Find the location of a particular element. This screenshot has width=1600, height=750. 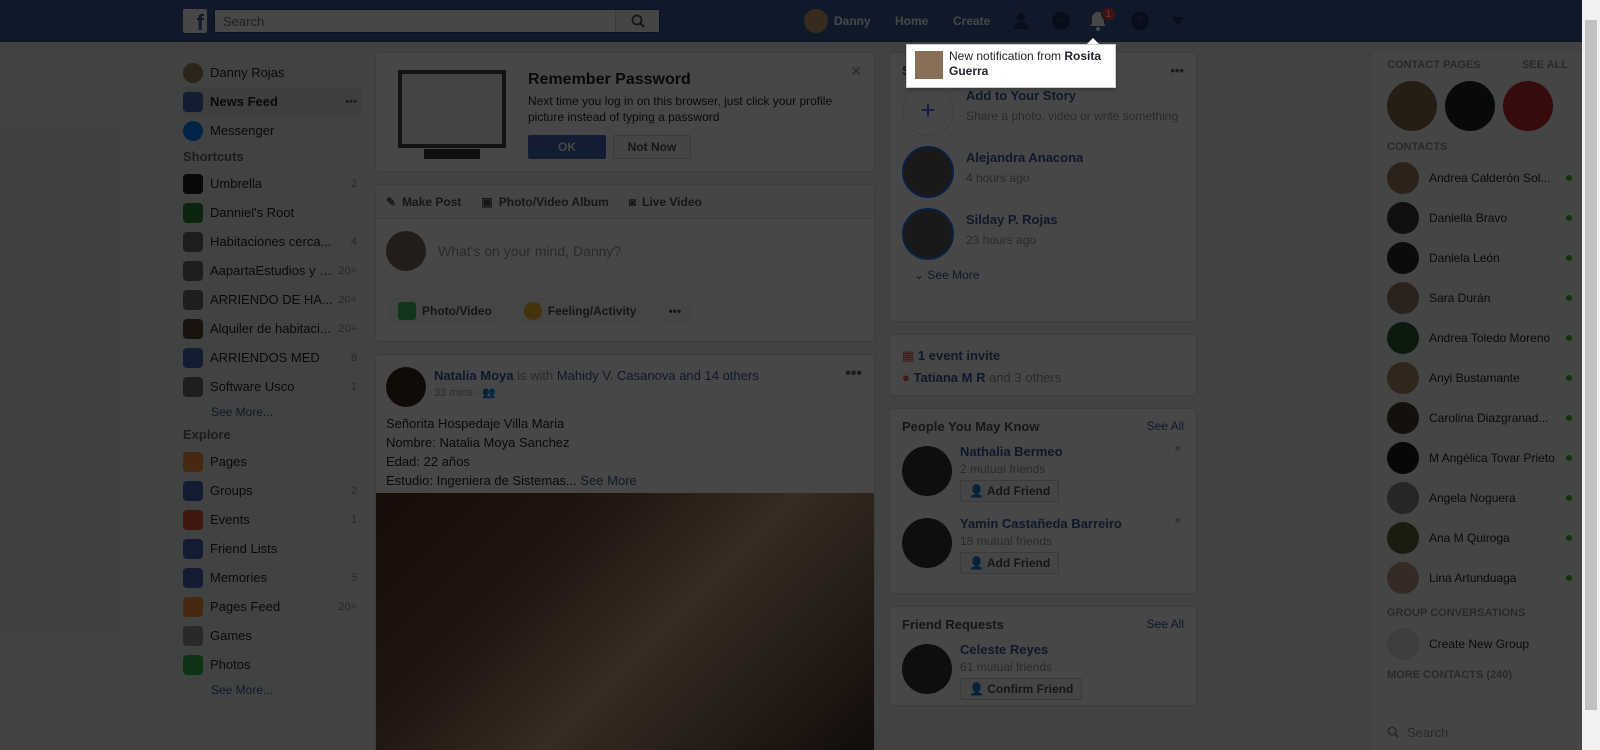

photo-video-button: Photo/Video is located at coordinates (445, 311).